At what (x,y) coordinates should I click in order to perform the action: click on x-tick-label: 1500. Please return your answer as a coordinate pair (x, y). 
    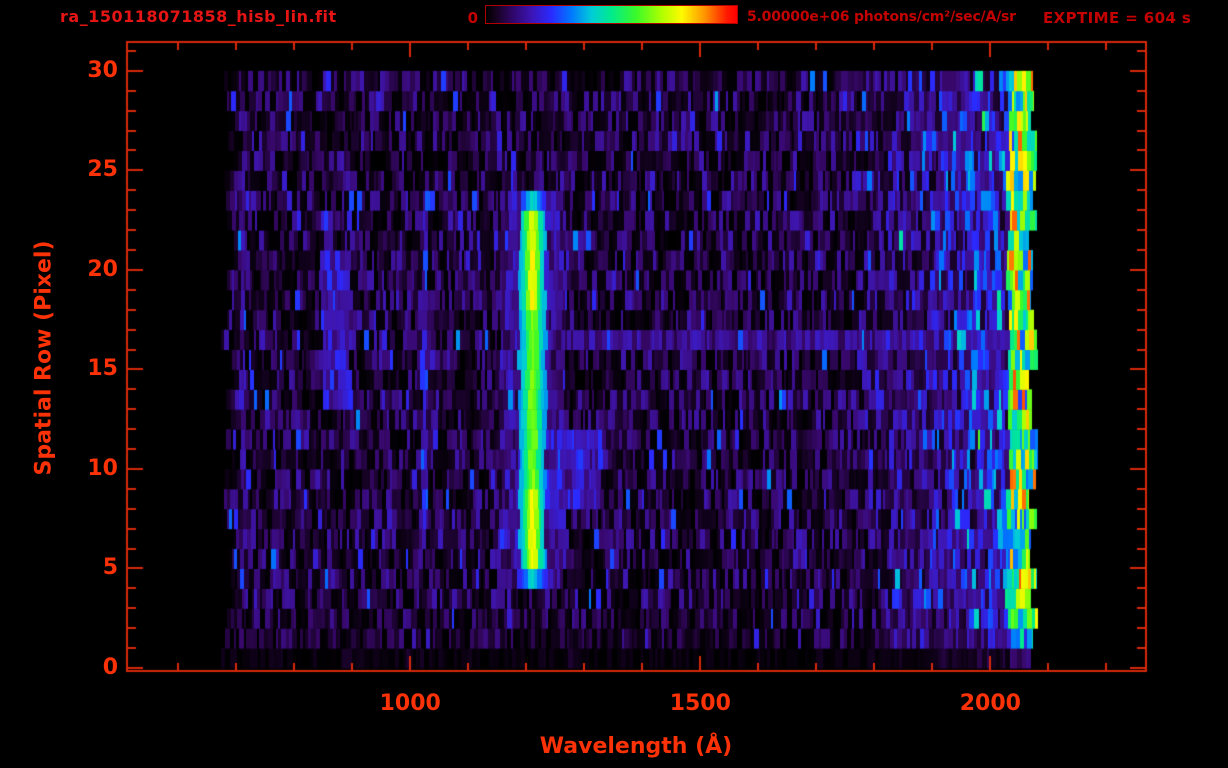
    Looking at the image, I should click on (700, 703).